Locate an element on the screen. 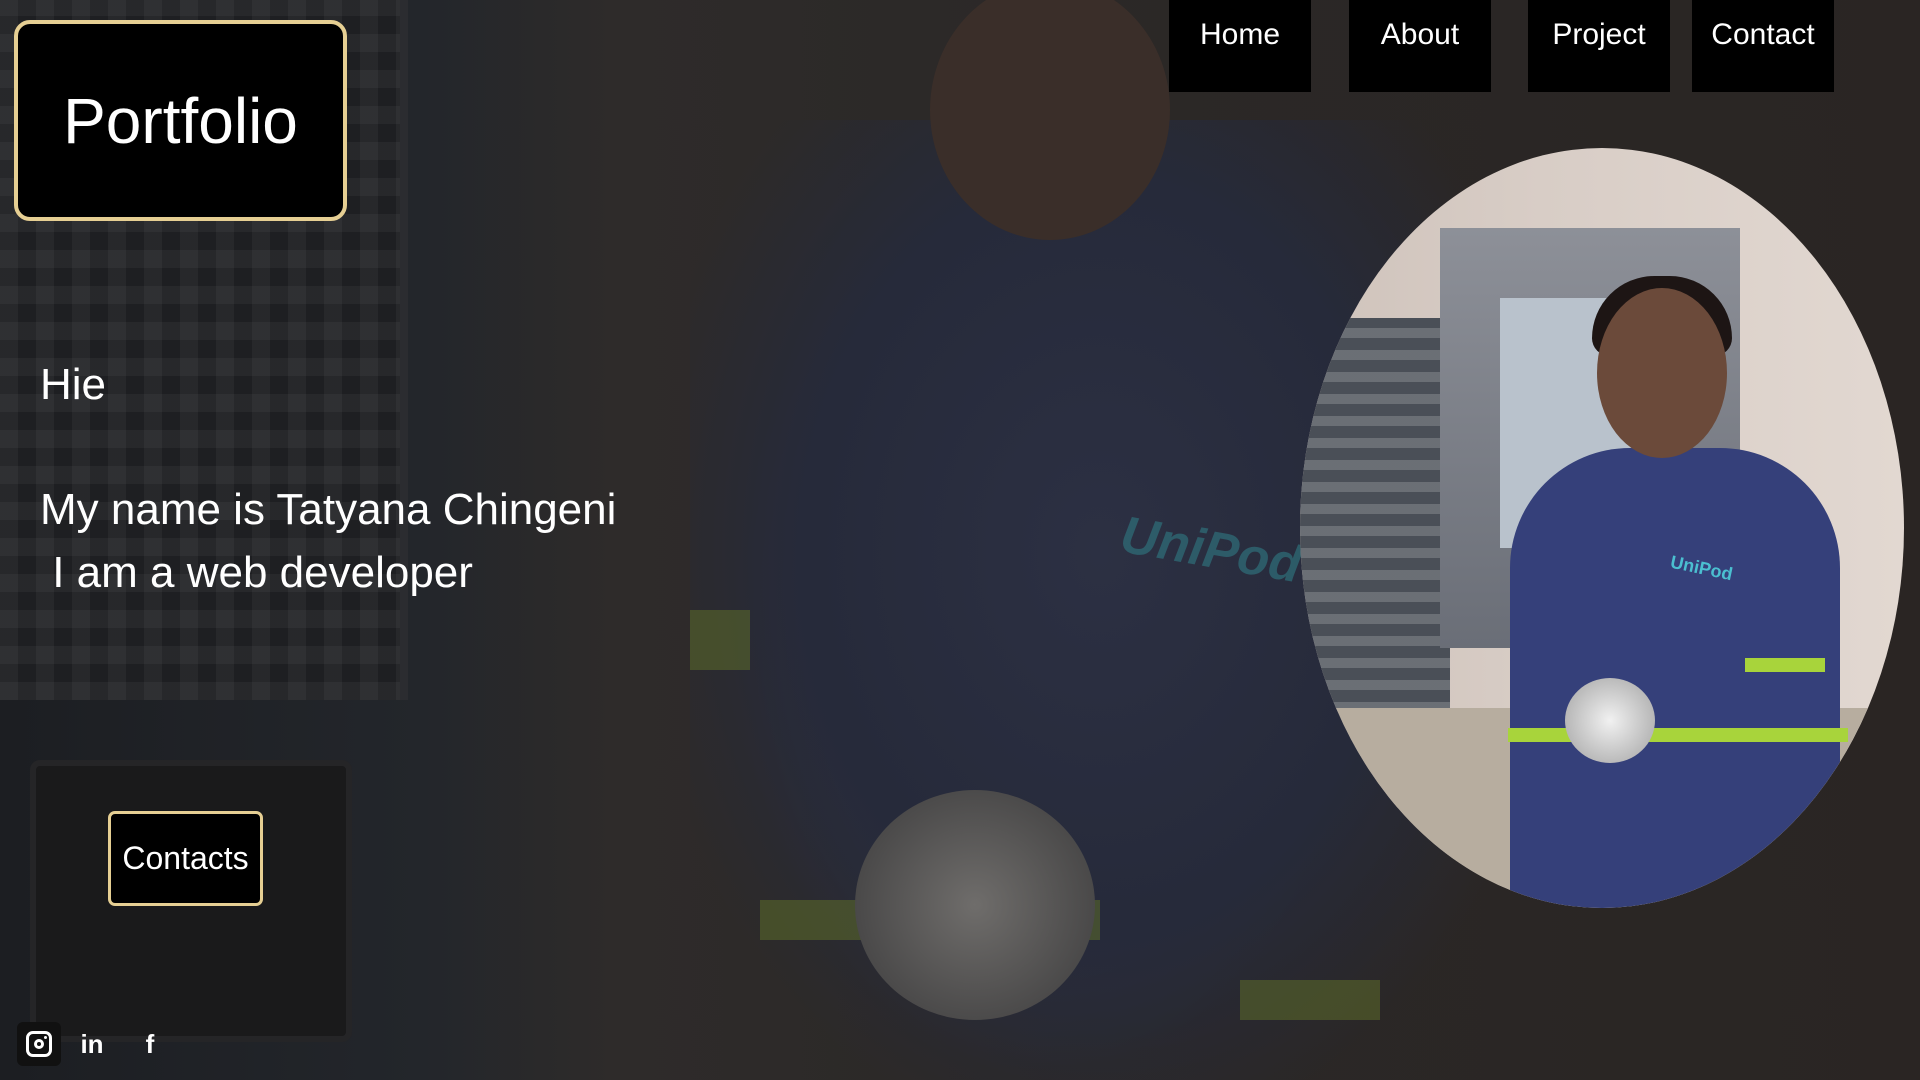 The image size is (1920, 1080). logo-box: Portfolio is located at coordinates (180, 120).